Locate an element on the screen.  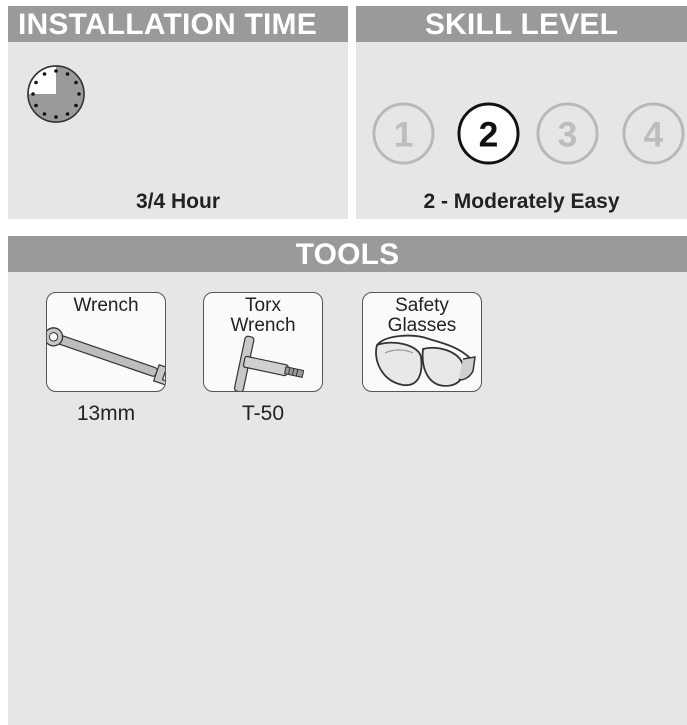
tools-header: TOOLS is located at coordinates (347, 254).